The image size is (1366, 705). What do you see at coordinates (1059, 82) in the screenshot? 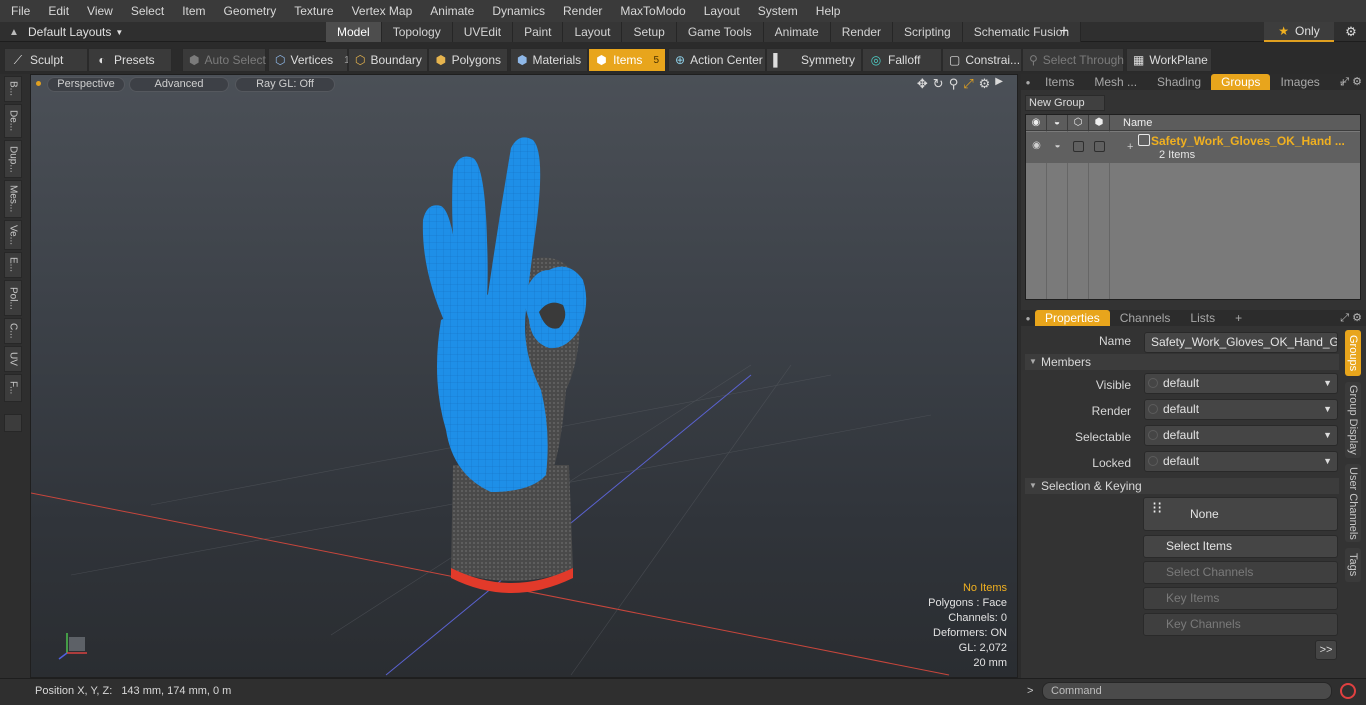
I see `panel-tab-items: Items` at bounding box center [1059, 82].